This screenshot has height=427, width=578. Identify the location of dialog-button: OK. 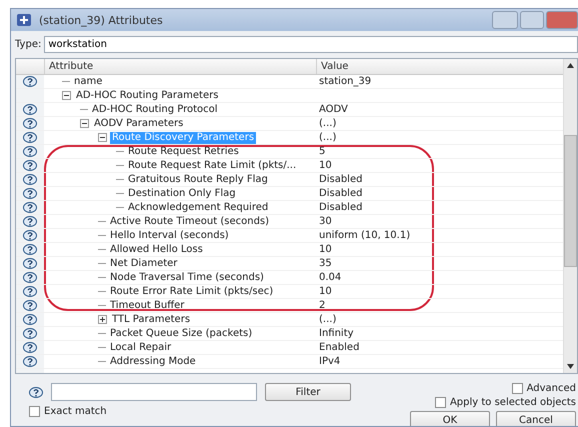
(450, 418).